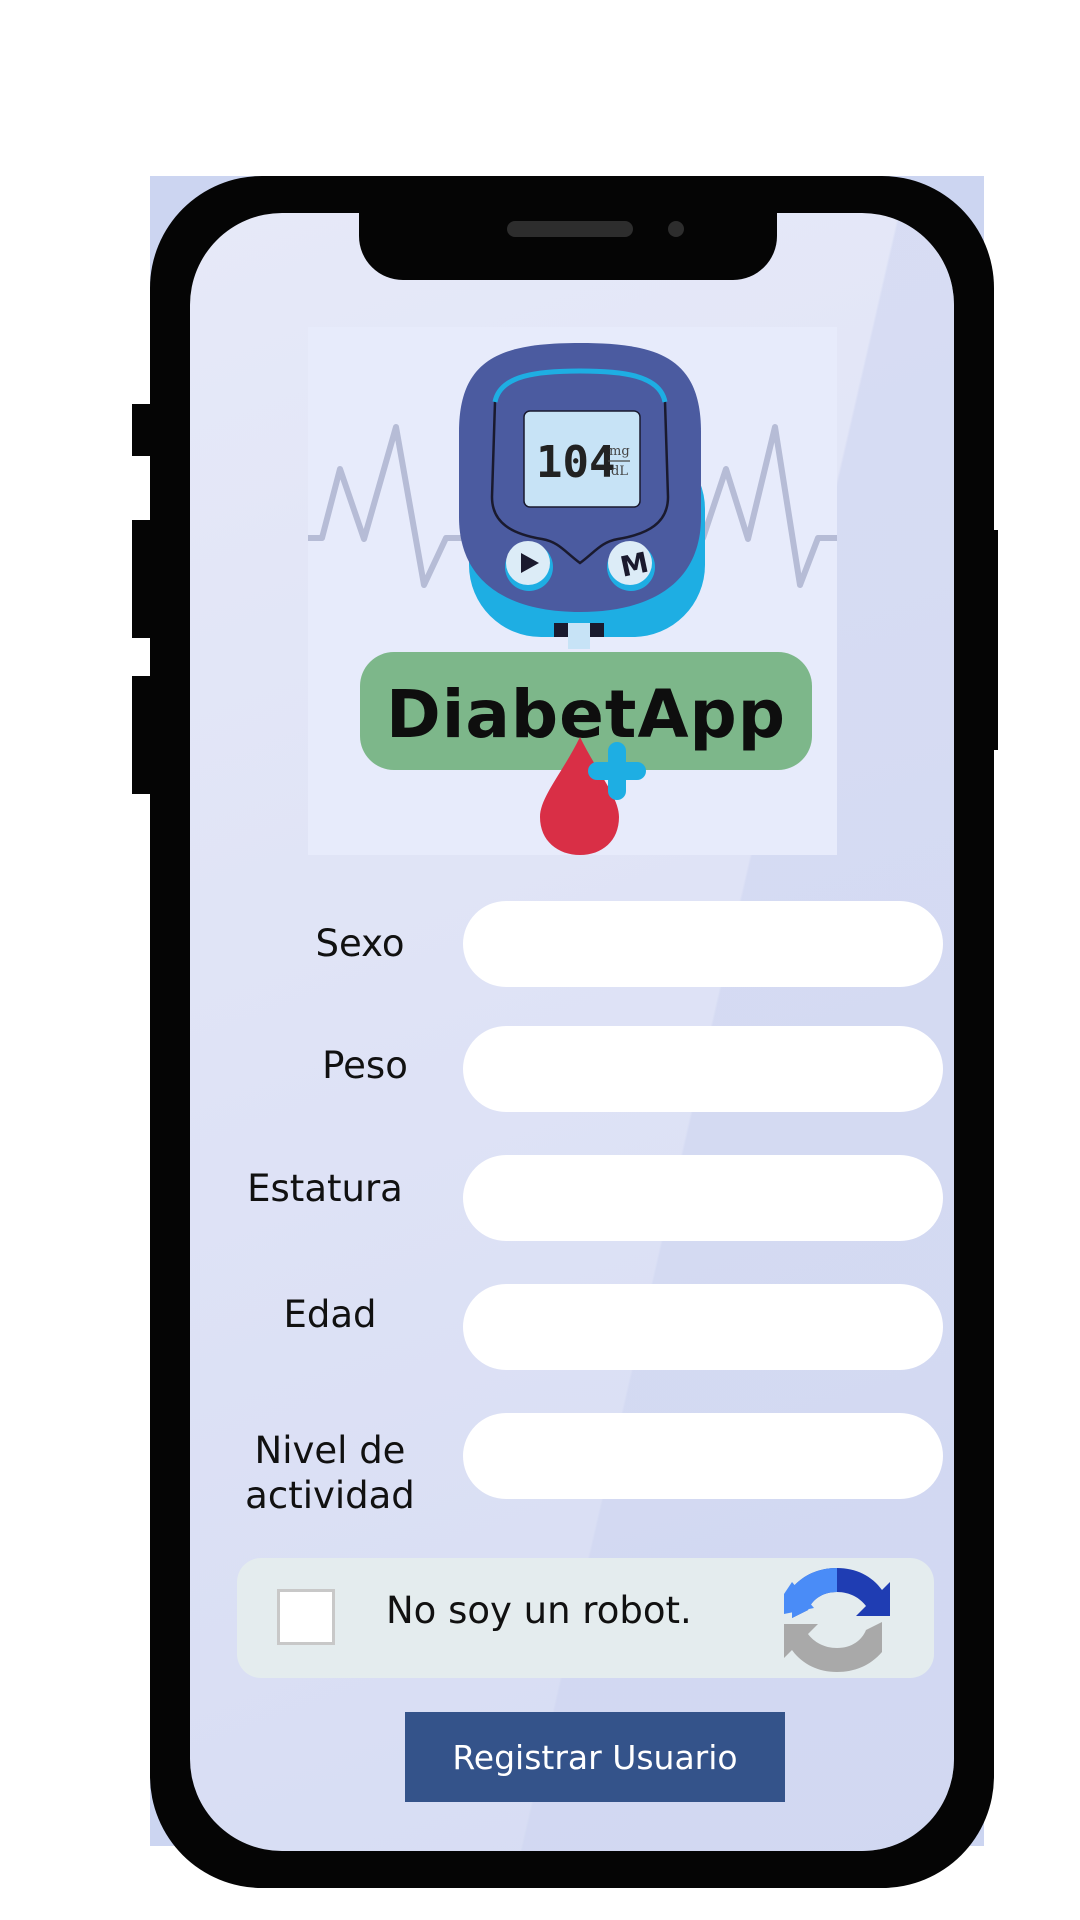 Image resolution: width=1080 pixels, height=1920 pixels. I want to click on app-logo: 104 mg dL M DiabetApp, so click(572, 591).